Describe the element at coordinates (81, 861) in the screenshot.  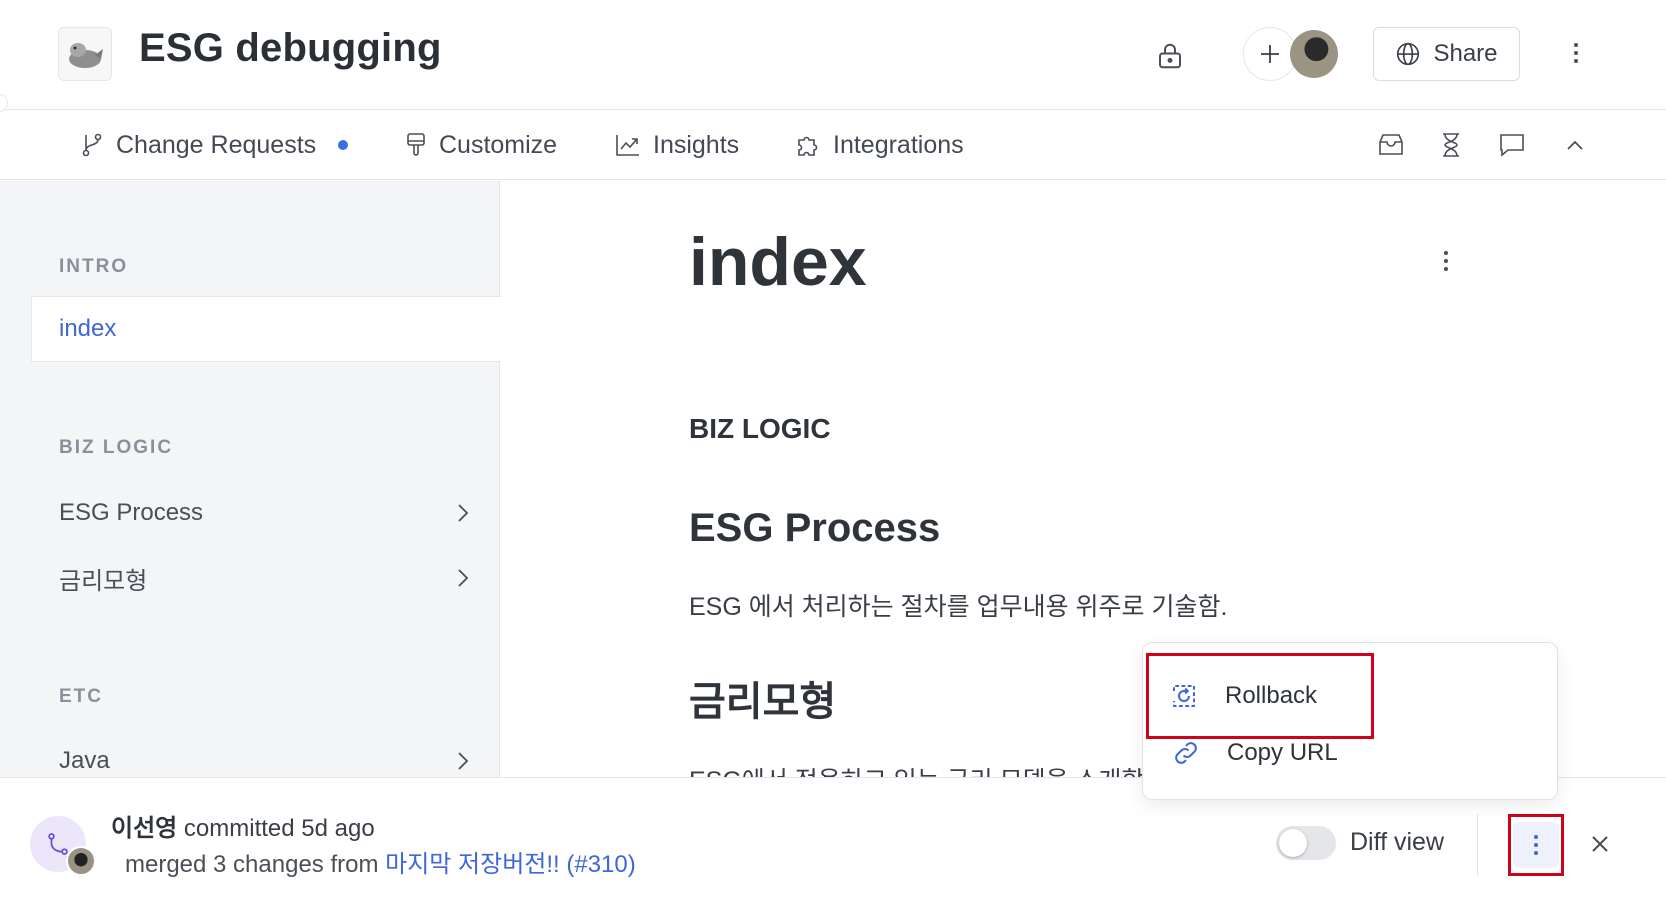
I see `author-avatar` at that location.